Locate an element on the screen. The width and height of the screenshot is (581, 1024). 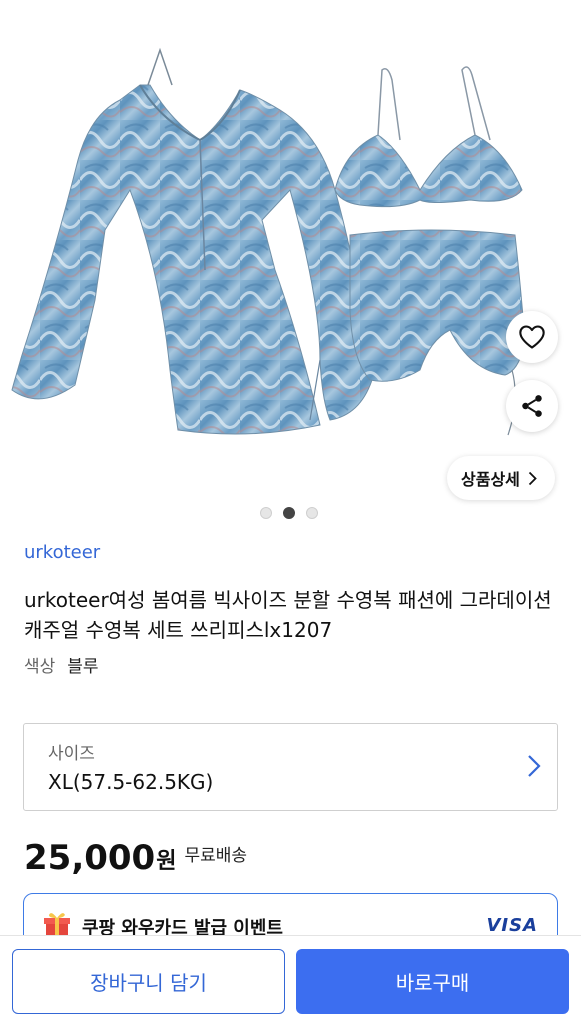
gallery-pagination is located at coordinates (289, 513).